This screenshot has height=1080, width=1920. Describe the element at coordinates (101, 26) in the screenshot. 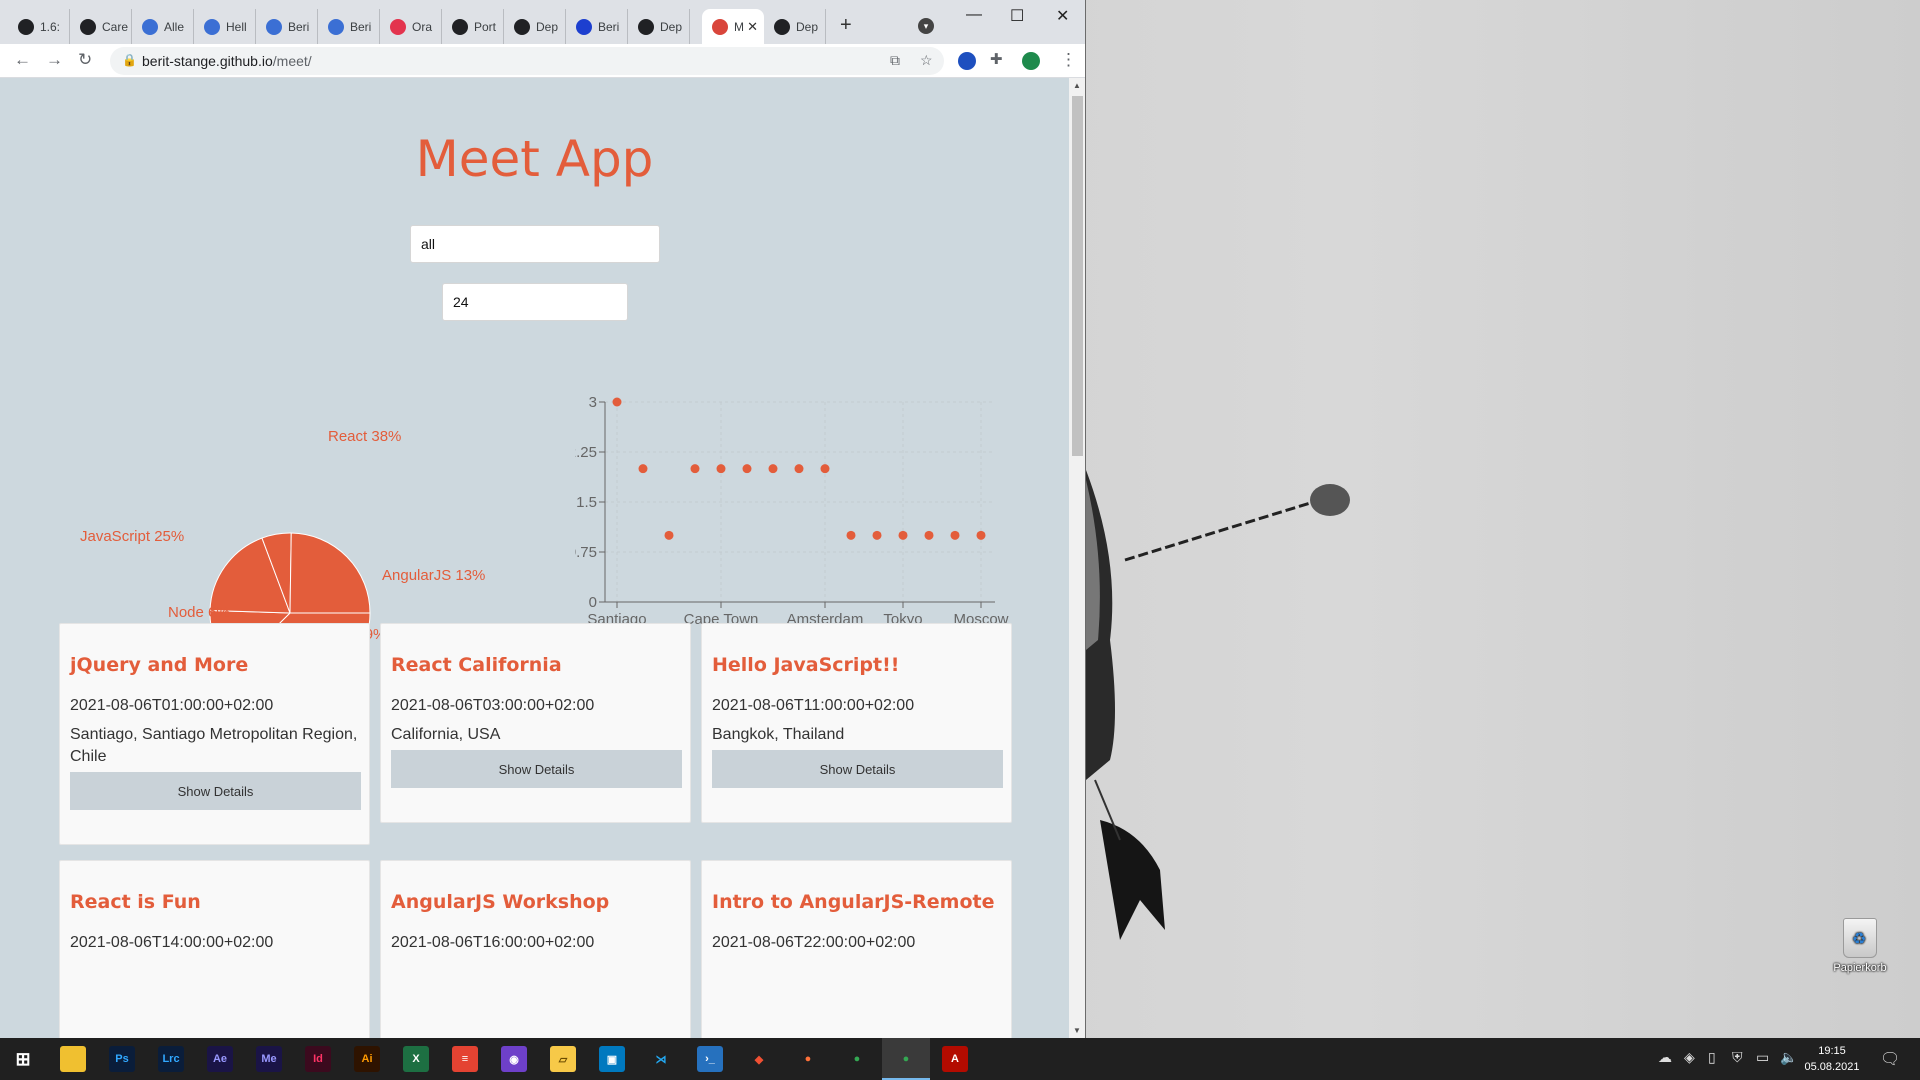

I see `browser-tab: Care` at that location.